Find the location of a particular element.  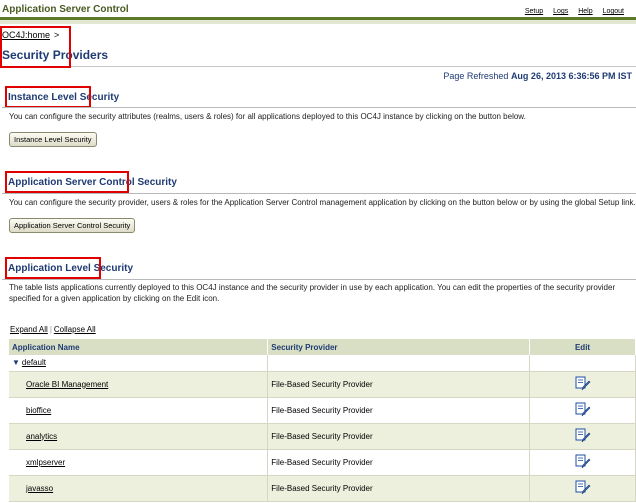

global-links: Setup Logs Help Logout is located at coordinates (570, 11).